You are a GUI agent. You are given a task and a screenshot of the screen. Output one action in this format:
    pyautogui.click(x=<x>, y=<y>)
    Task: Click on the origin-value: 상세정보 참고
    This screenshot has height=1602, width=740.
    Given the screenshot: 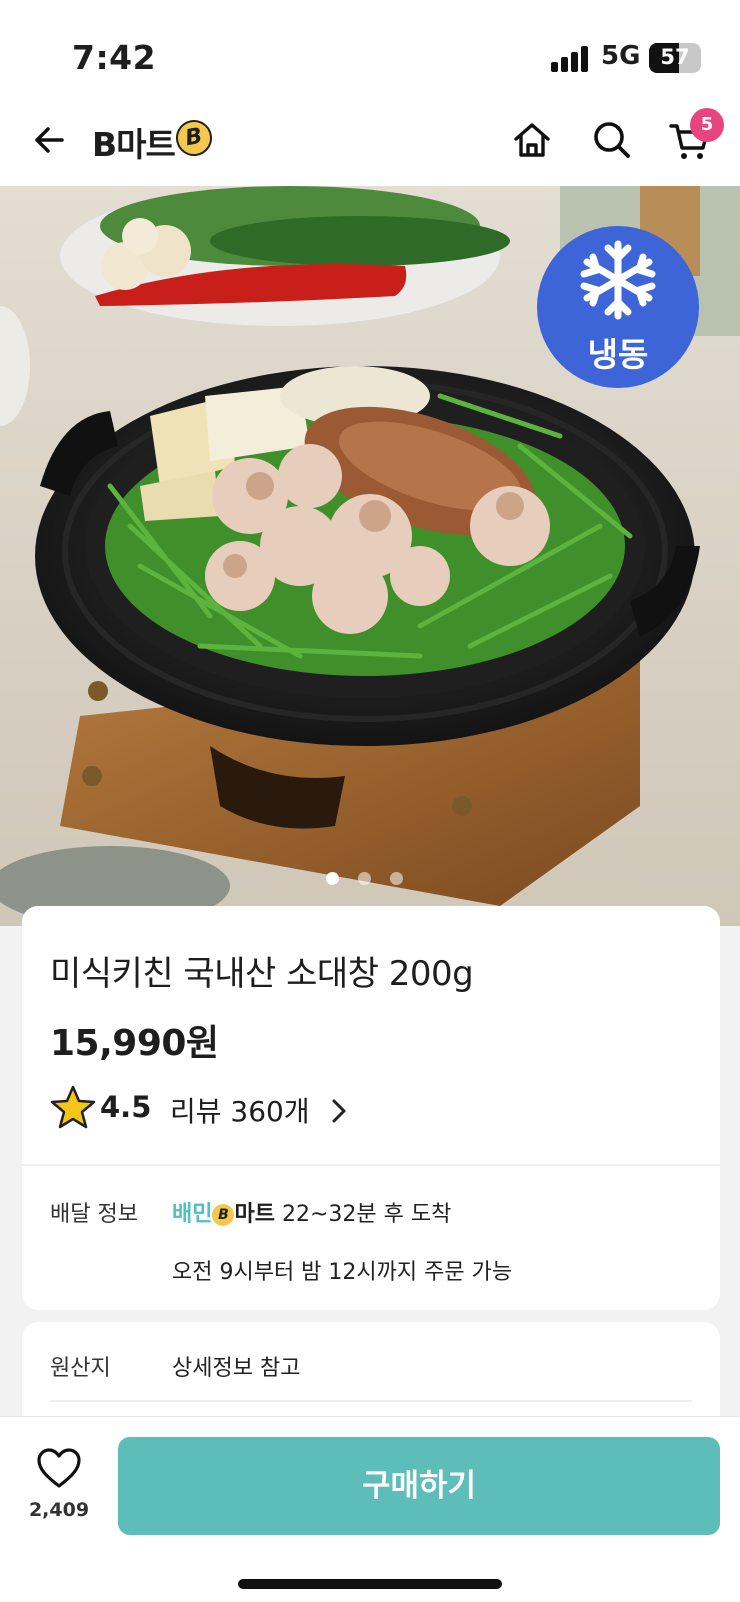 What is the action you would take?
    pyautogui.click(x=236, y=1368)
    